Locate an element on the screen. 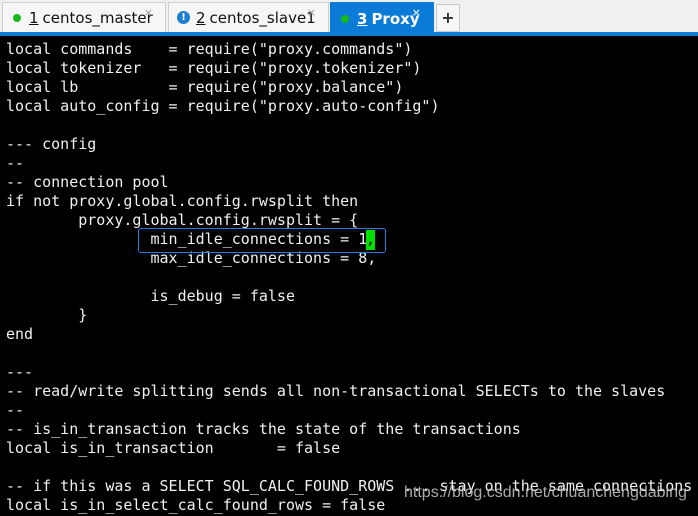 The image size is (698, 516). active-tab-underline is located at coordinates (349, 34).